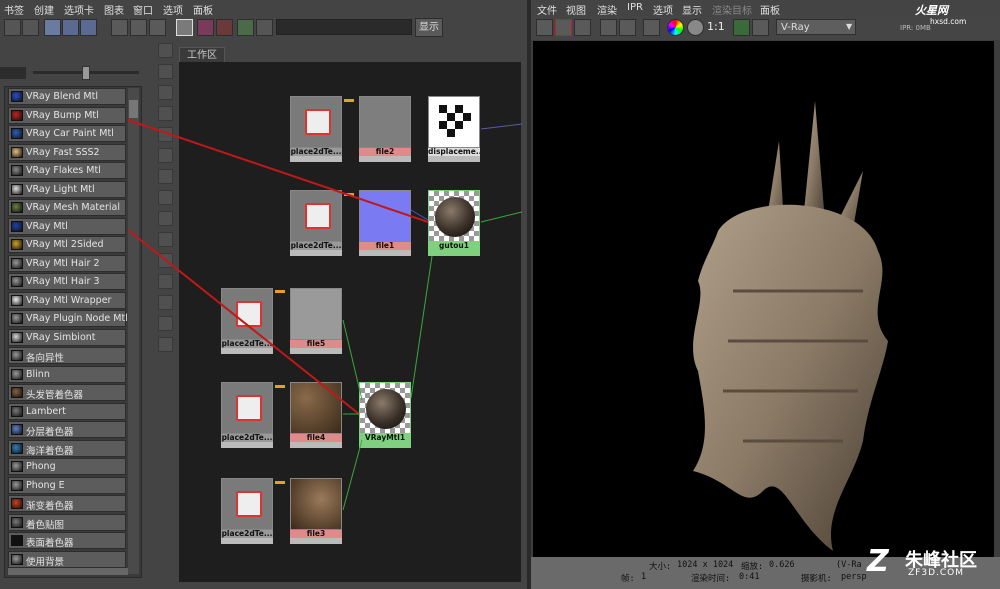  I want to click on ratio-button: 1:1, so click(716, 26).